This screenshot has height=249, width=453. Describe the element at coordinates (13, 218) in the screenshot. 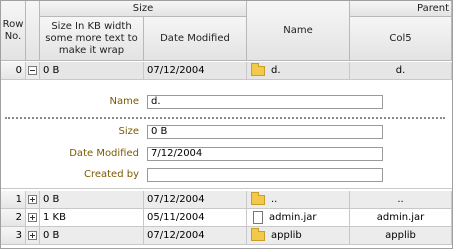

I see `row-number-cell: 2` at that location.